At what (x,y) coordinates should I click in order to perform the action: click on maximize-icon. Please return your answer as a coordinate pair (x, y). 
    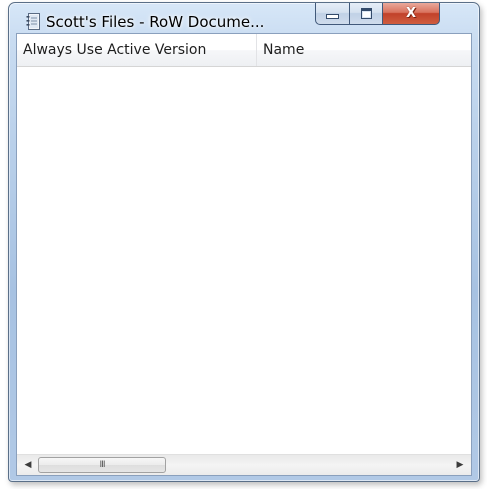
    Looking at the image, I should click on (366, 13).